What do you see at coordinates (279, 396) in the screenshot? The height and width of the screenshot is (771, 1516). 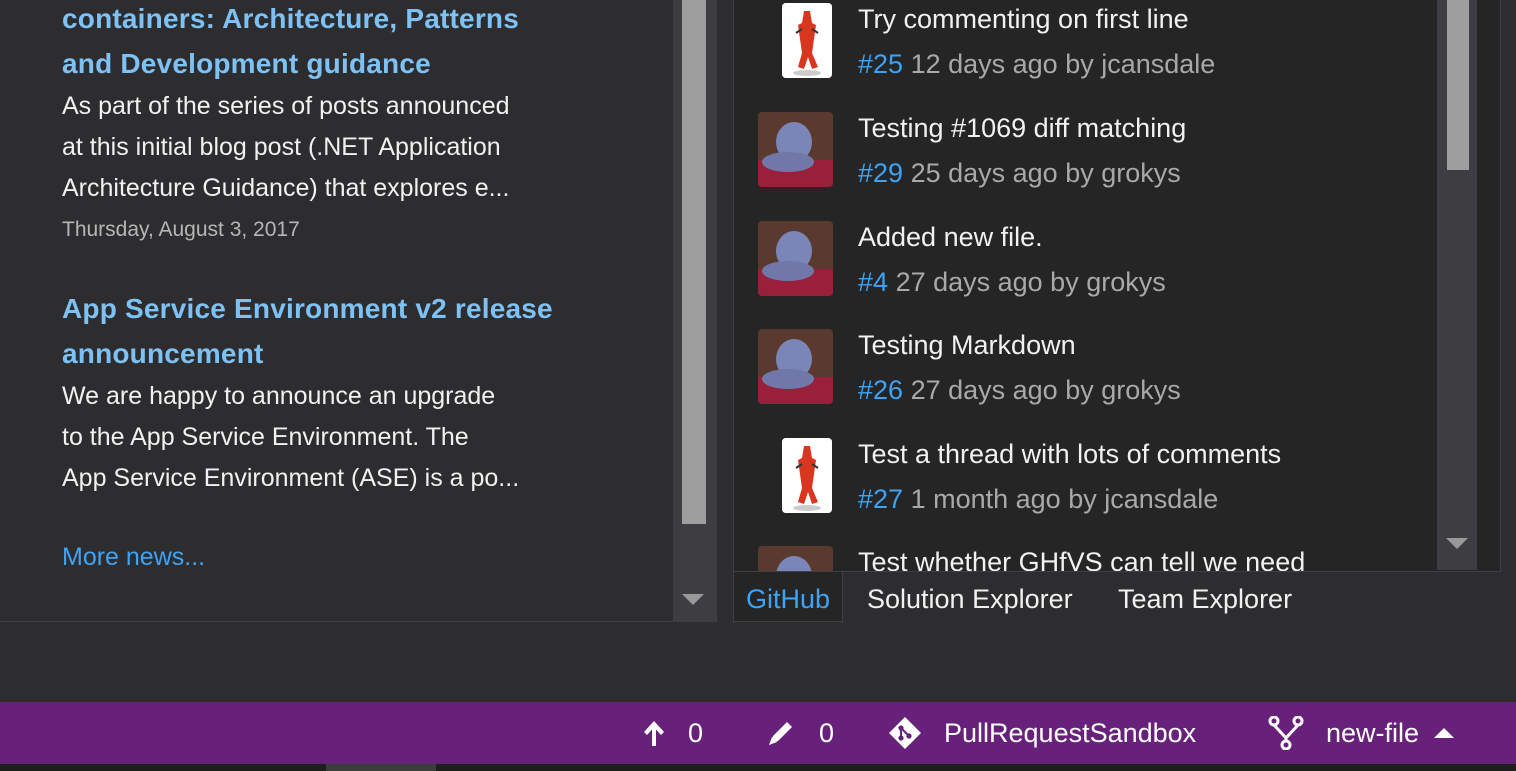 I see `news-summary-line: We are happy to announce an upgrade` at bounding box center [279, 396].